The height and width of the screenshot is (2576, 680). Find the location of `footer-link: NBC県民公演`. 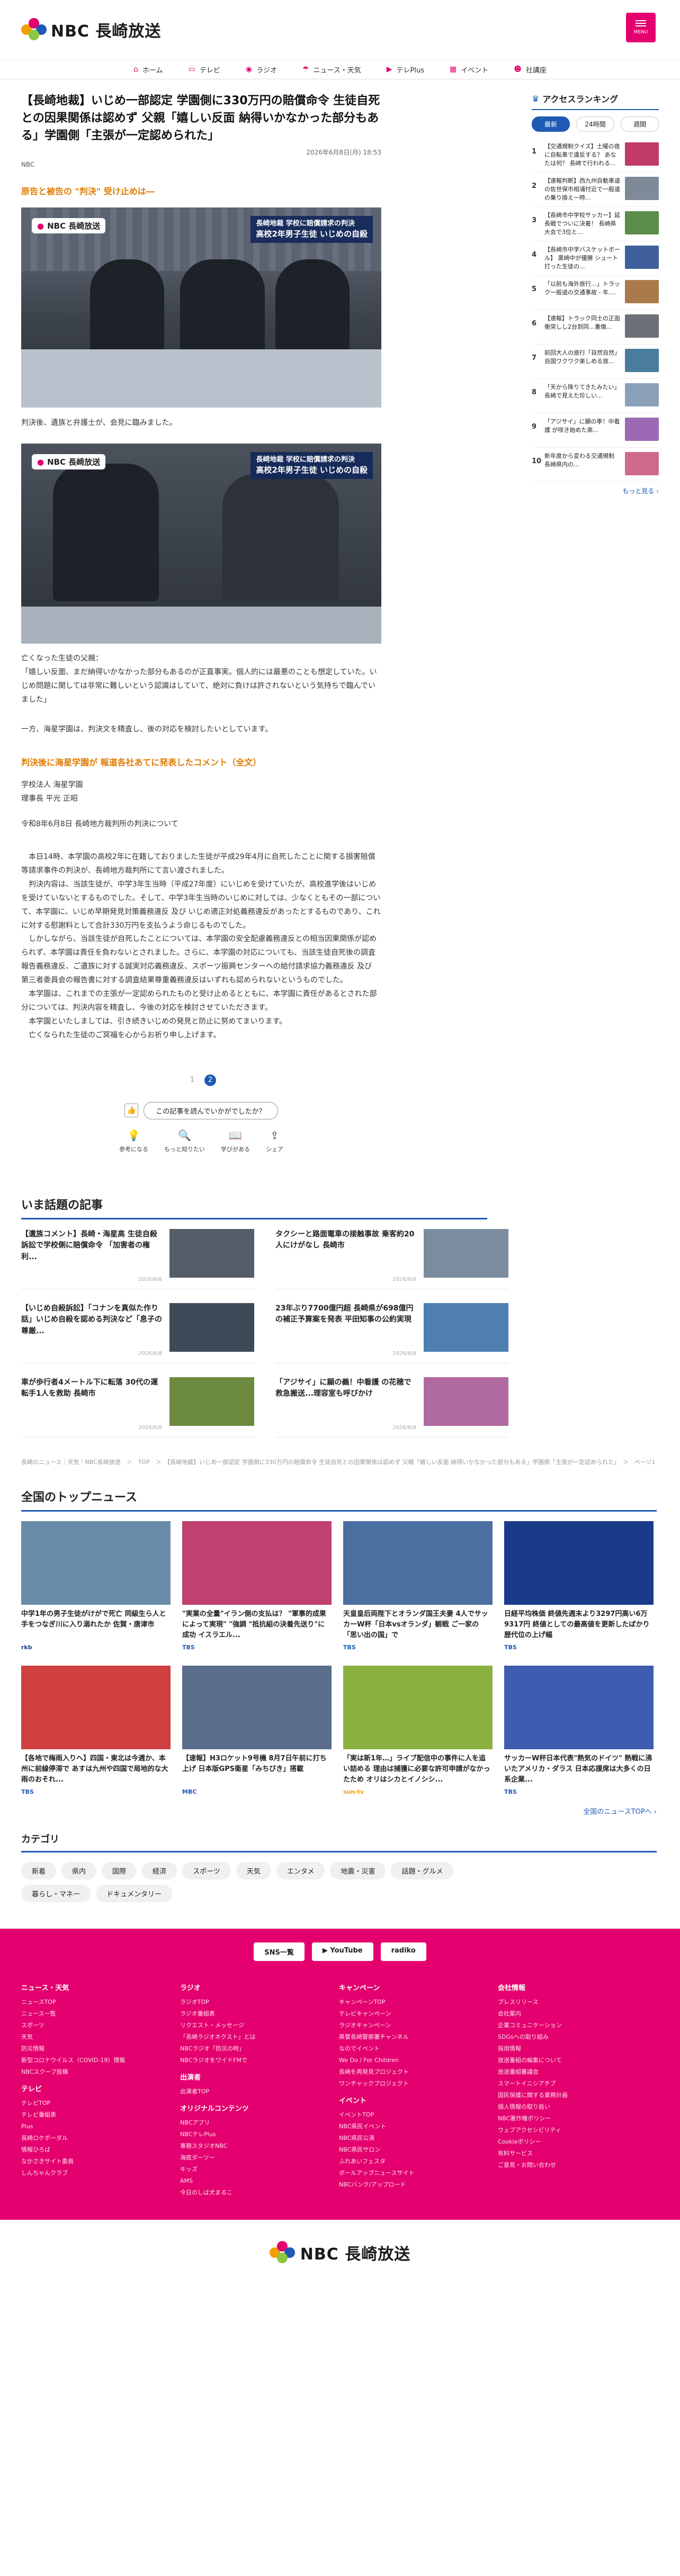

footer-link: NBC県民公演 is located at coordinates (418, 2138).